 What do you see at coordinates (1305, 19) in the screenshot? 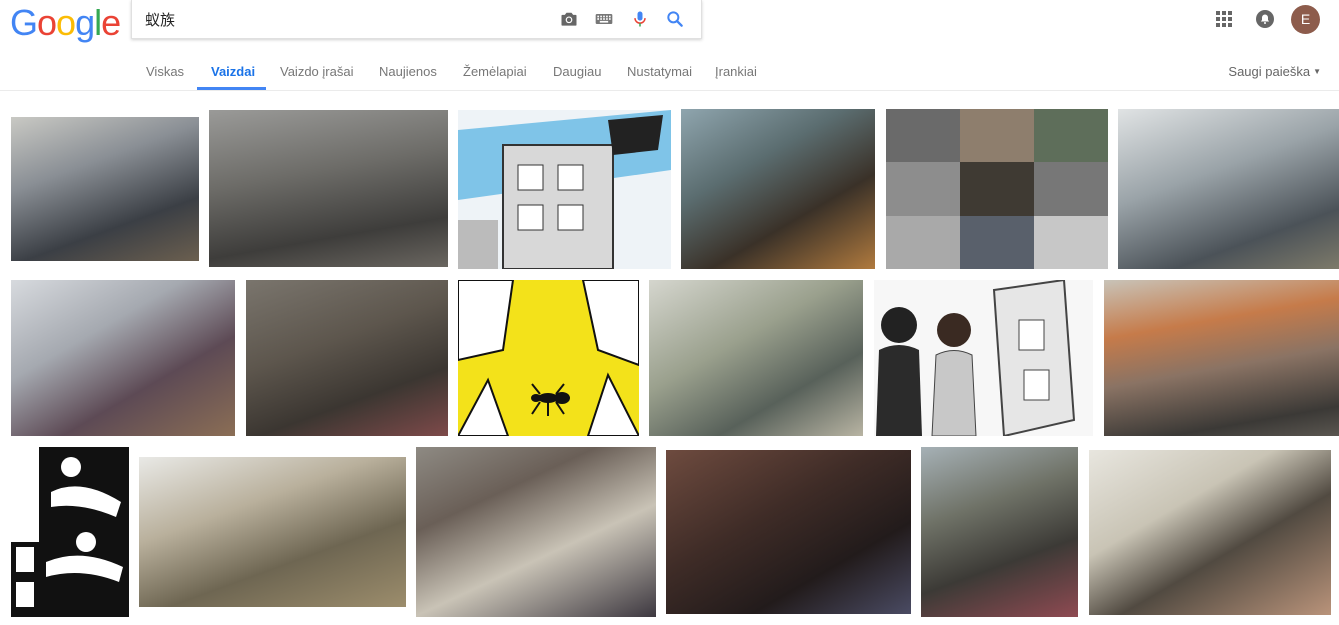
I see `user-avatar: E` at bounding box center [1305, 19].